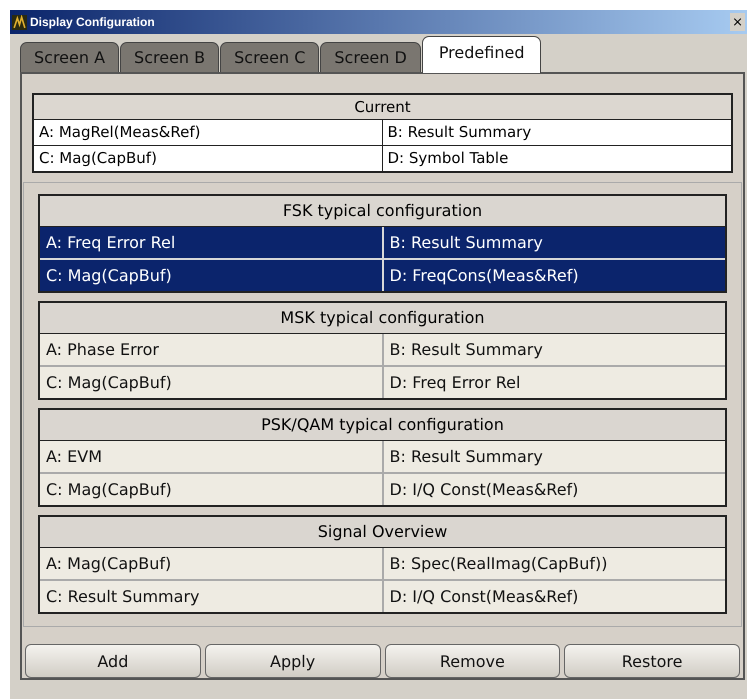 This screenshot has width=747, height=699. Describe the element at coordinates (482, 54) in the screenshot. I see `tab: Predefined` at that location.